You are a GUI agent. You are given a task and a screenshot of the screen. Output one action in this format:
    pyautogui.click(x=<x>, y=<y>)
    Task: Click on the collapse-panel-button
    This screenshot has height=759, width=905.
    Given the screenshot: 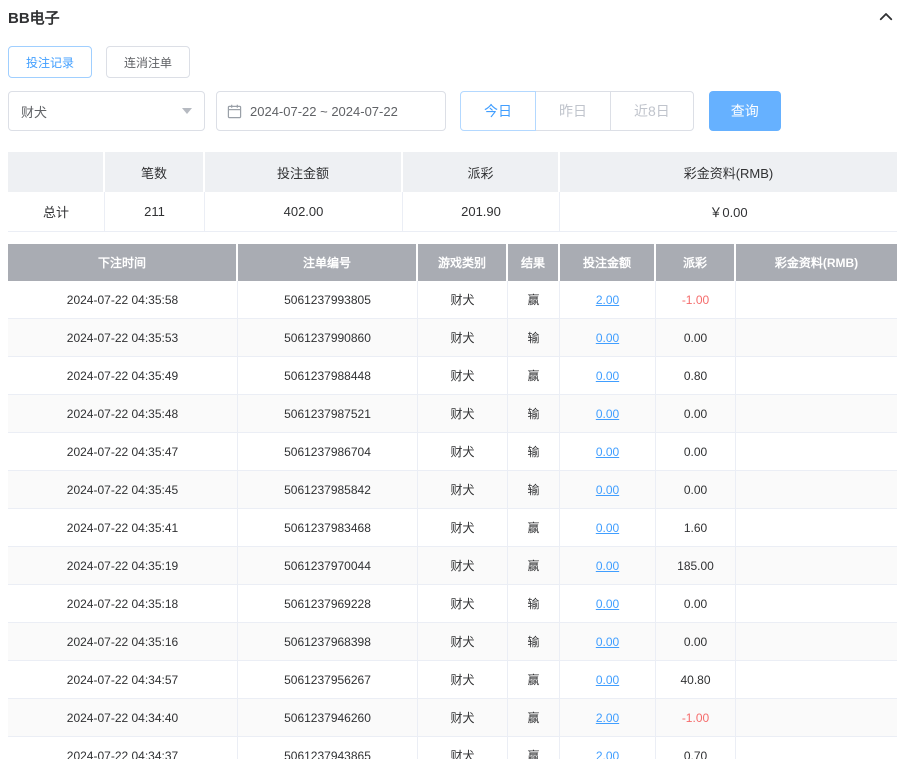 What is the action you would take?
    pyautogui.click(x=887, y=17)
    